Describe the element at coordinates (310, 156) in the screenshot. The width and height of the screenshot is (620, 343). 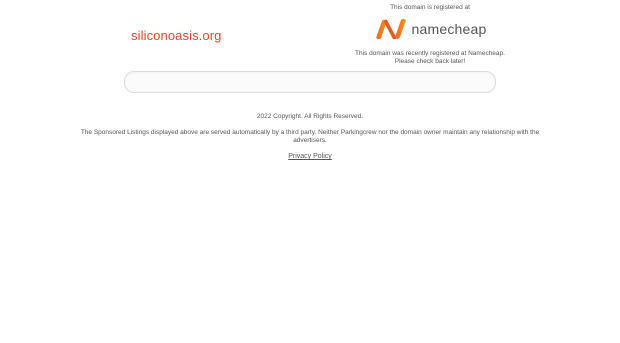
I see `privacy-policy-link: Privacy Policy` at that location.